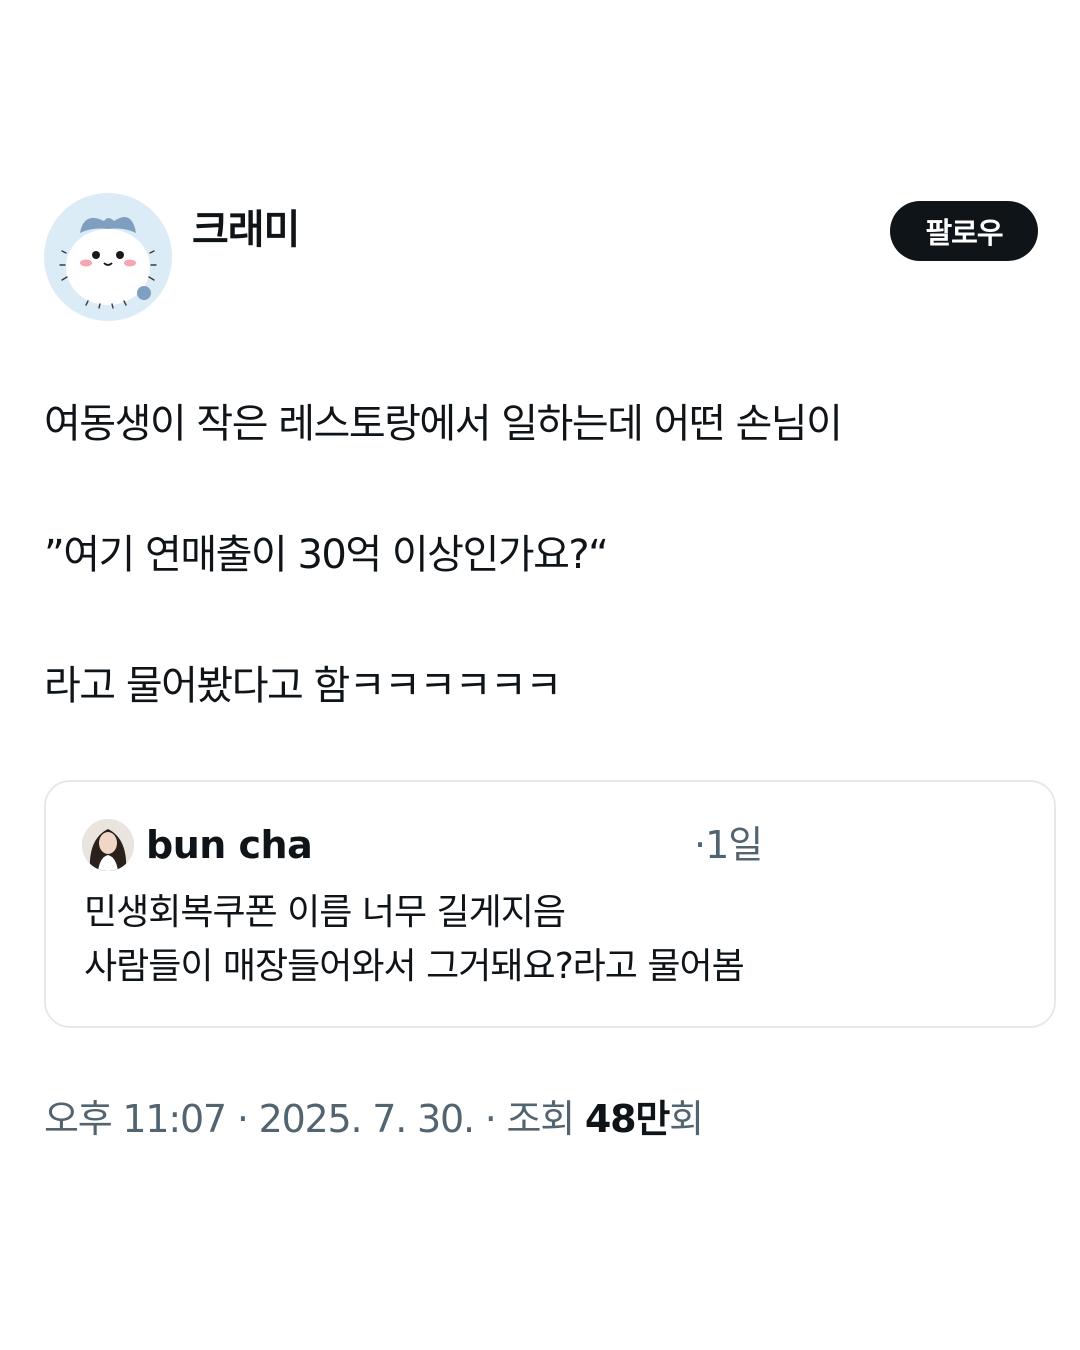  I want to click on post-text-line-1: 여동생이 작은 레스토랑에서 일하는데 어떤 손님이, so click(443, 424).